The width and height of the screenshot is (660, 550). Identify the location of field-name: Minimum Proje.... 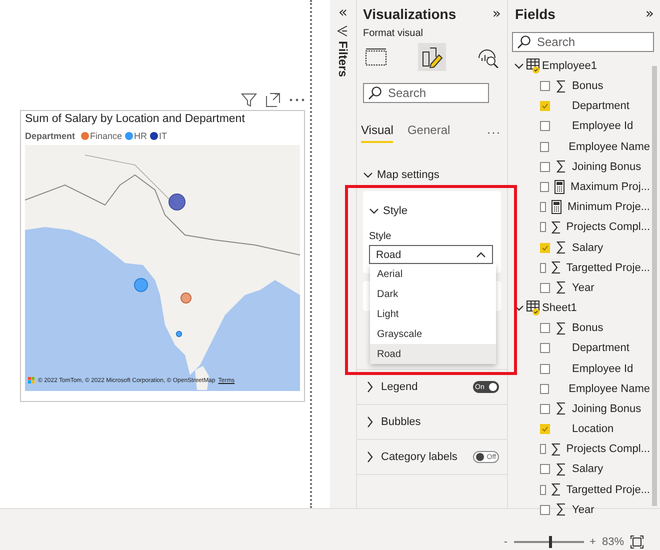
(608, 207).